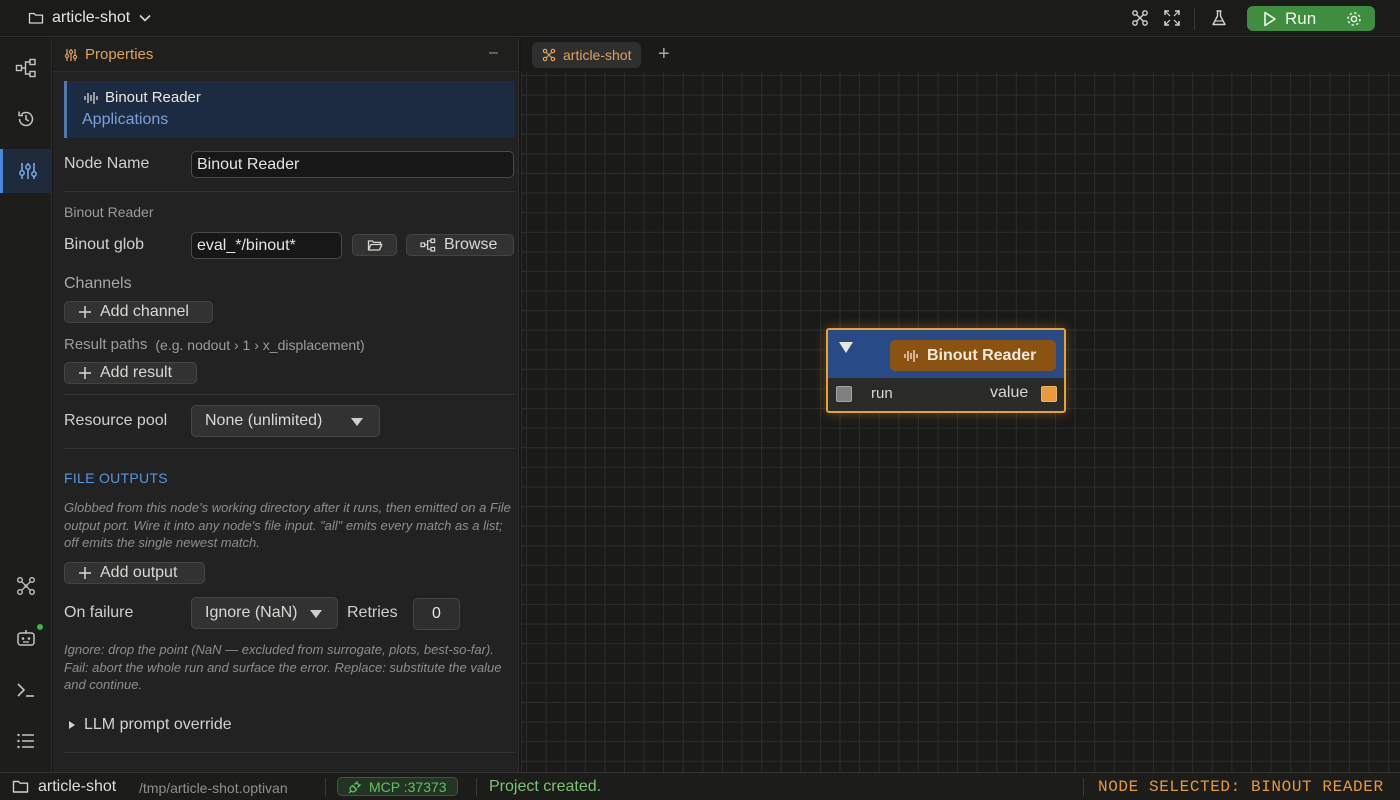  What do you see at coordinates (26, 741) in the screenshot?
I see `list-icon` at bounding box center [26, 741].